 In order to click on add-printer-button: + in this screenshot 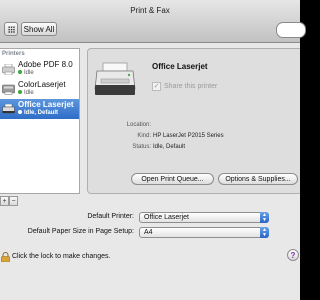, I will do `click(4, 201)`.